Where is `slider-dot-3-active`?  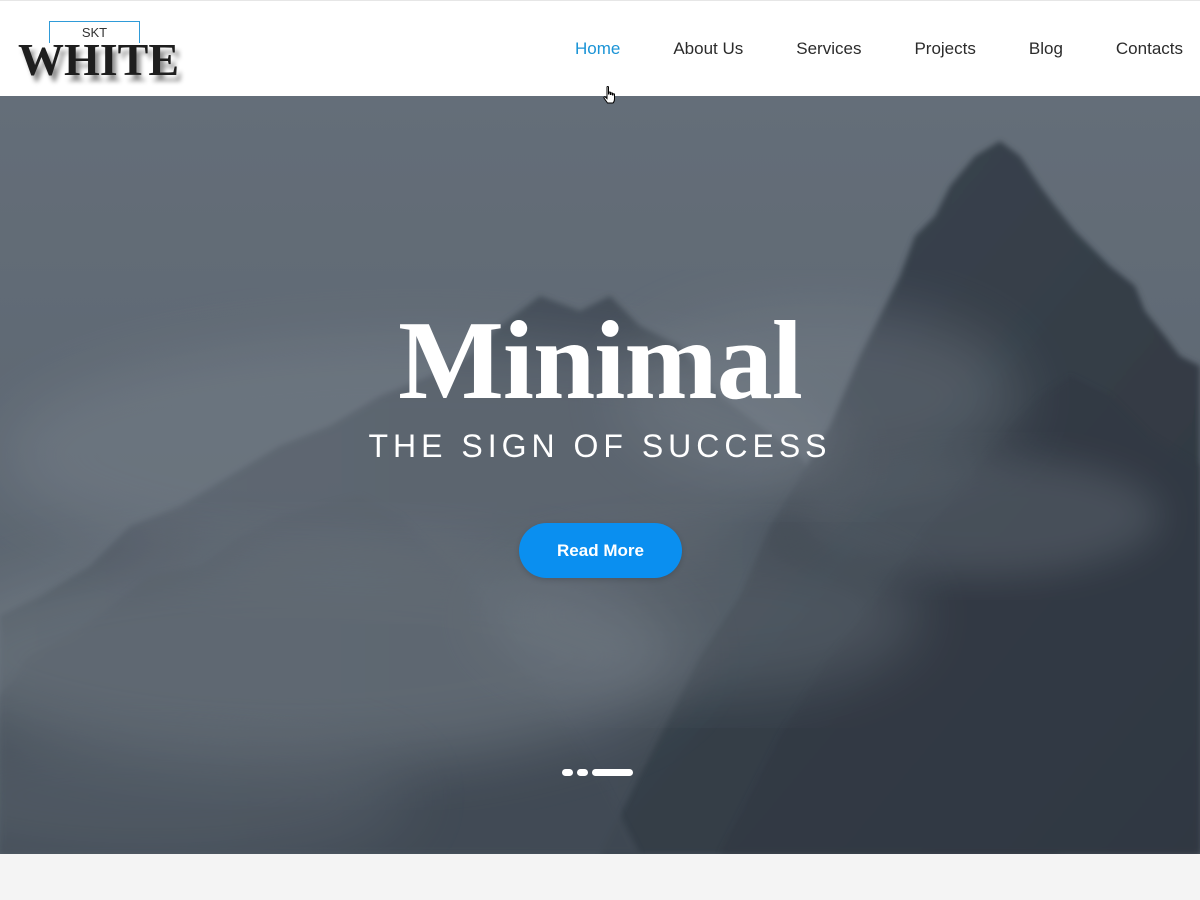 slider-dot-3-active is located at coordinates (612, 772).